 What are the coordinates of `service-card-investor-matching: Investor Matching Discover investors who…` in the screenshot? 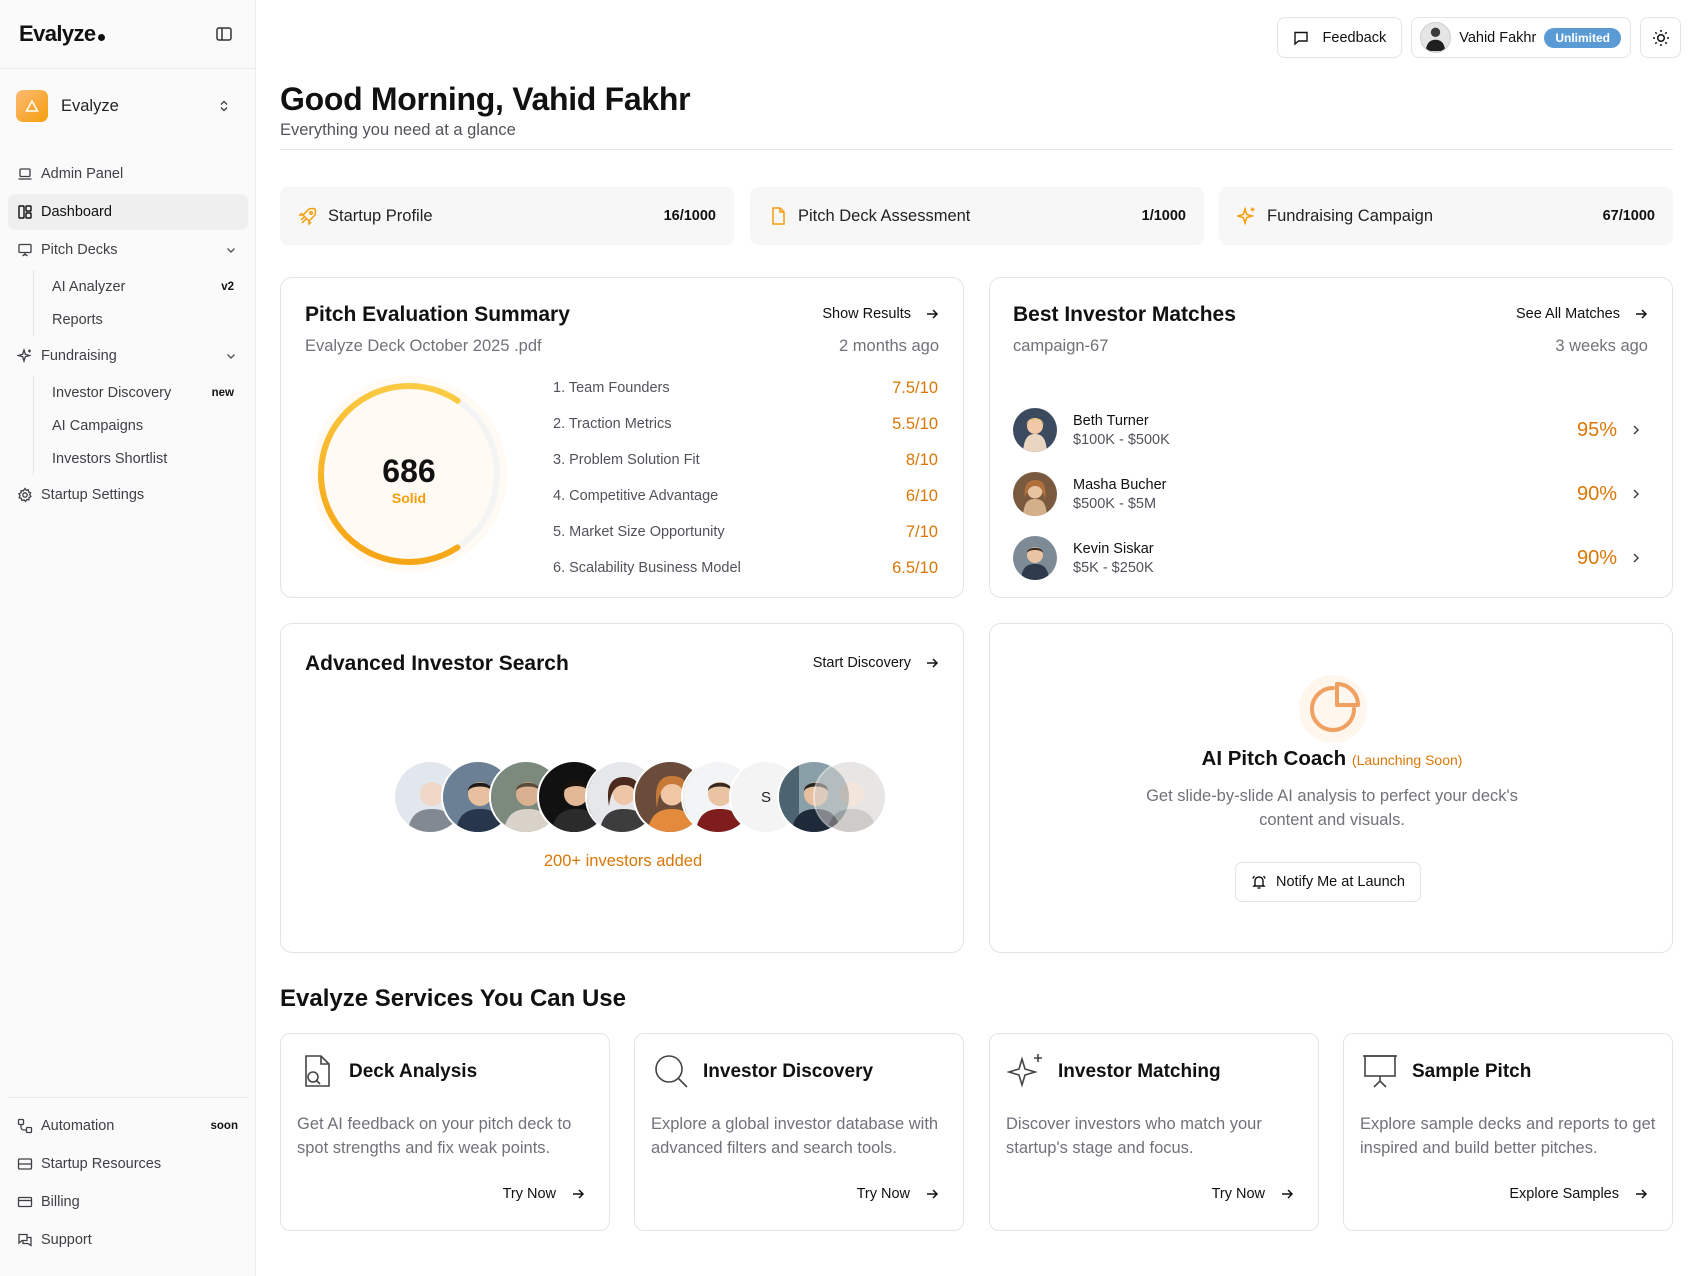 It's located at (1154, 1132).